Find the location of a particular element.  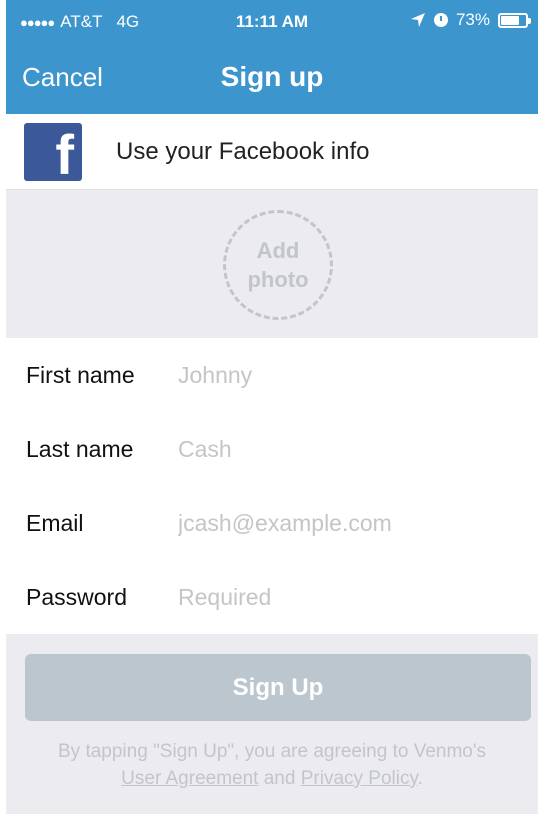

user-agreement-link: User Agreement is located at coordinates (189, 778).